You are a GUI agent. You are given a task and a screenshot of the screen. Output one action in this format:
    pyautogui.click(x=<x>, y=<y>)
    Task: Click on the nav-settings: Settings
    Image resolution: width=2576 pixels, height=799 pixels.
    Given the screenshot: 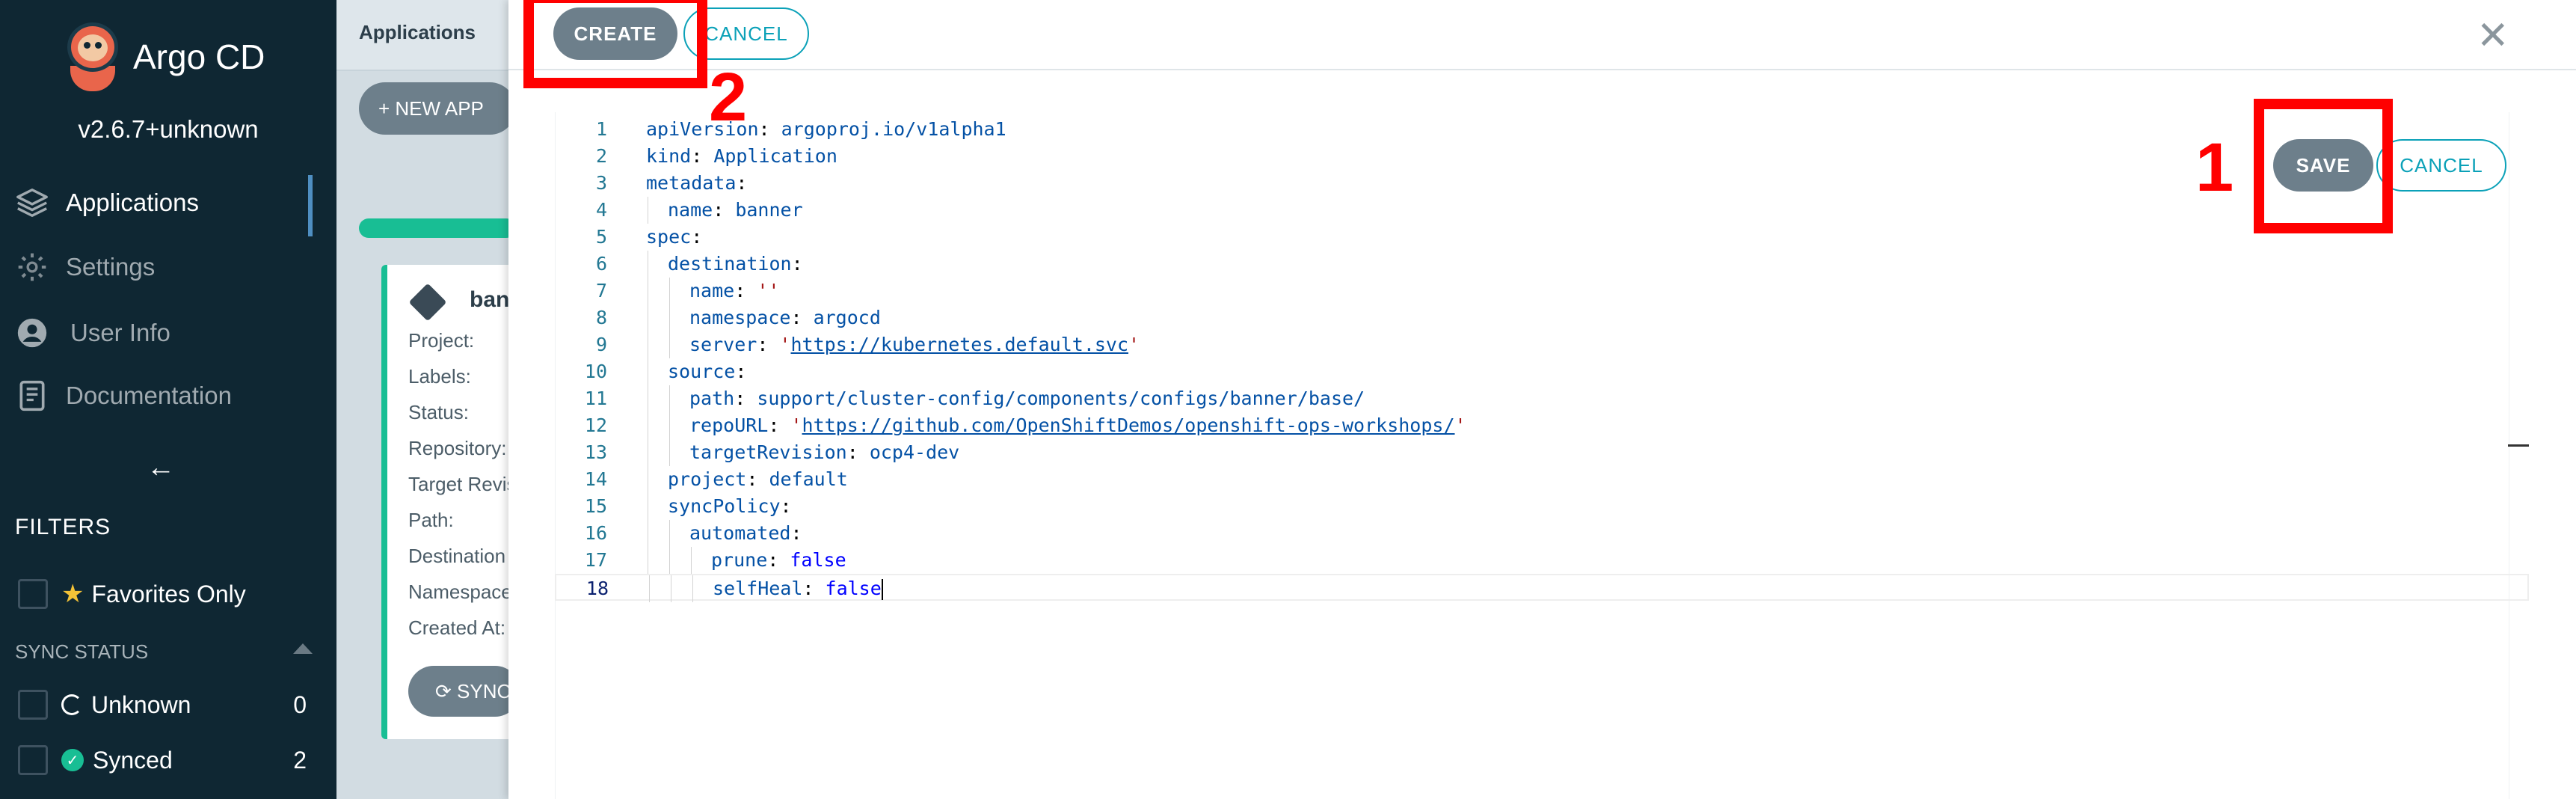 What is the action you would take?
    pyautogui.click(x=85, y=267)
    